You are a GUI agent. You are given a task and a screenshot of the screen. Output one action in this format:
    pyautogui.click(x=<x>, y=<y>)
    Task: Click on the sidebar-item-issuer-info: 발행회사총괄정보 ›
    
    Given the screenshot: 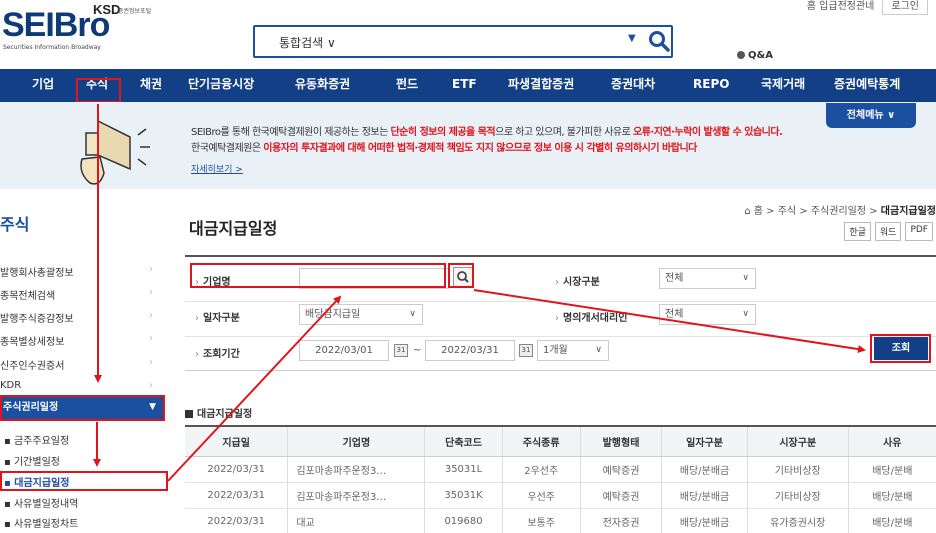 What is the action you would take?
    pyautogui.click(x=82, y=271)
    